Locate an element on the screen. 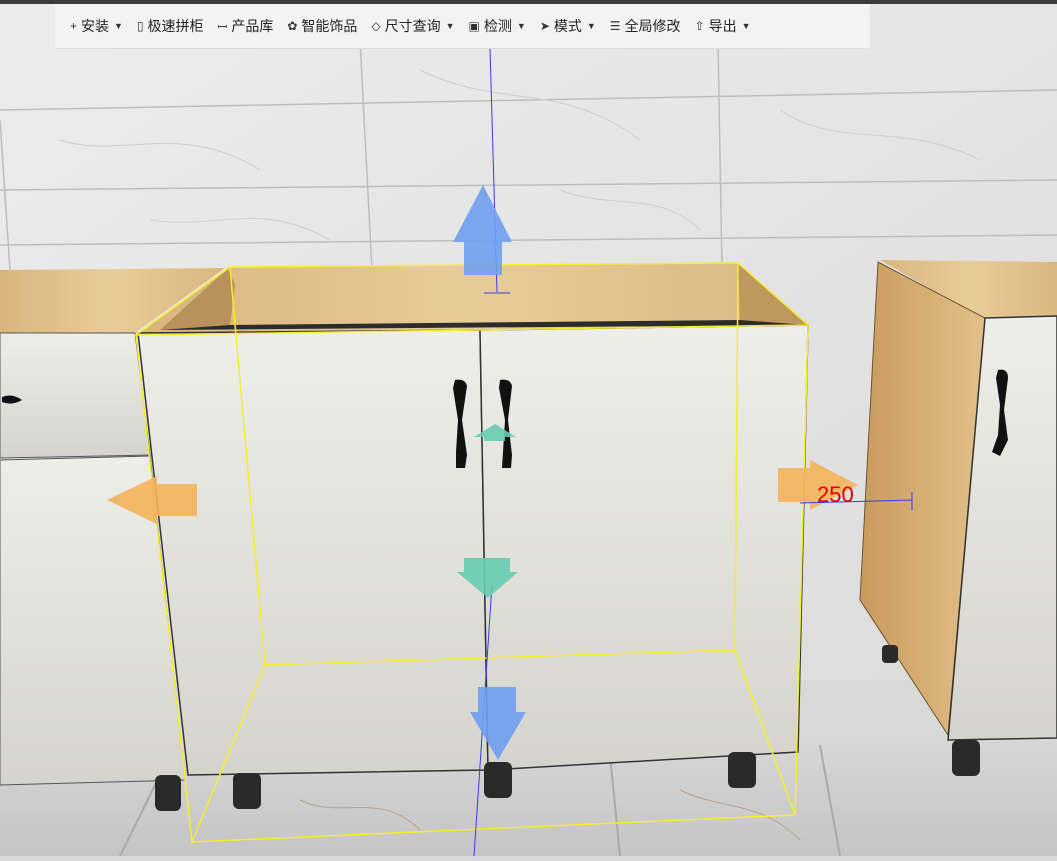 The width and height of the screenshot is (1057, 861). library-icon: ꟷ is located at coordinates (222, 26).